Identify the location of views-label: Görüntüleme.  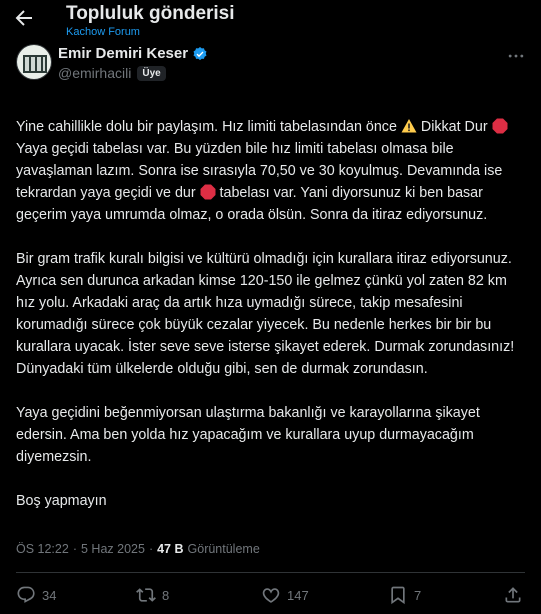
(223, 549).